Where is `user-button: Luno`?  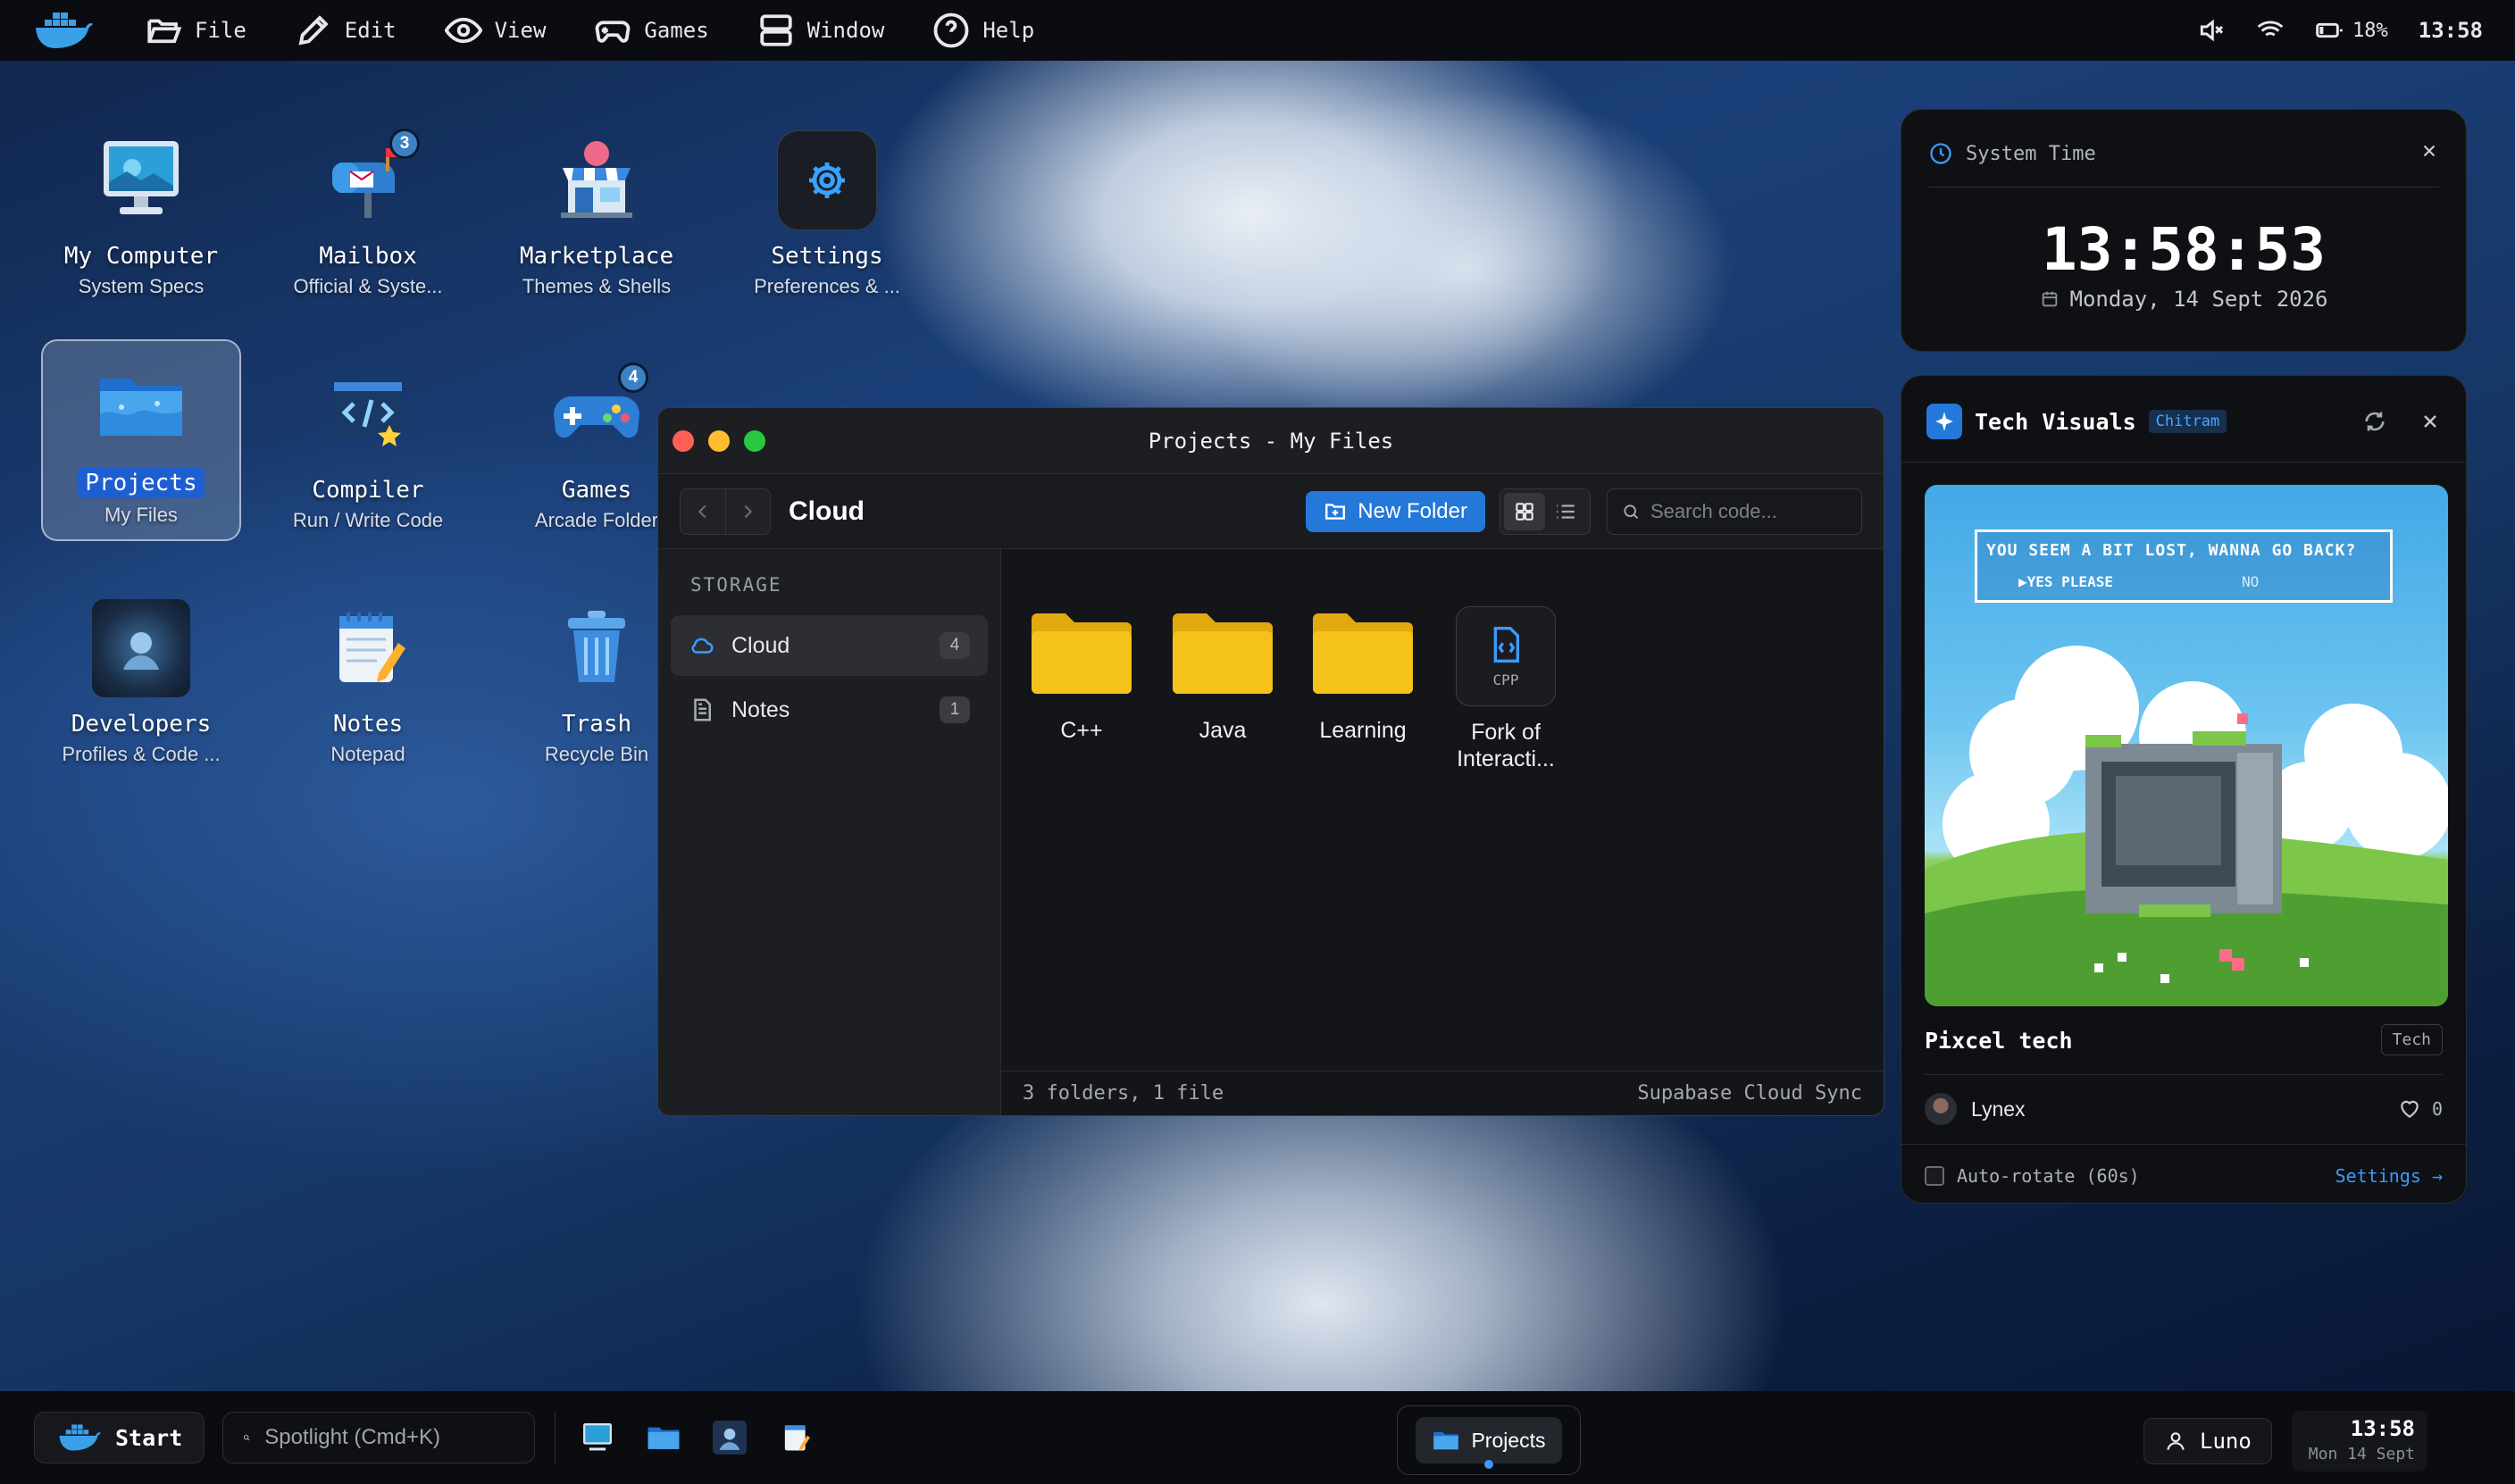 user-button: Luno is located at coordinates (2207, 1441).